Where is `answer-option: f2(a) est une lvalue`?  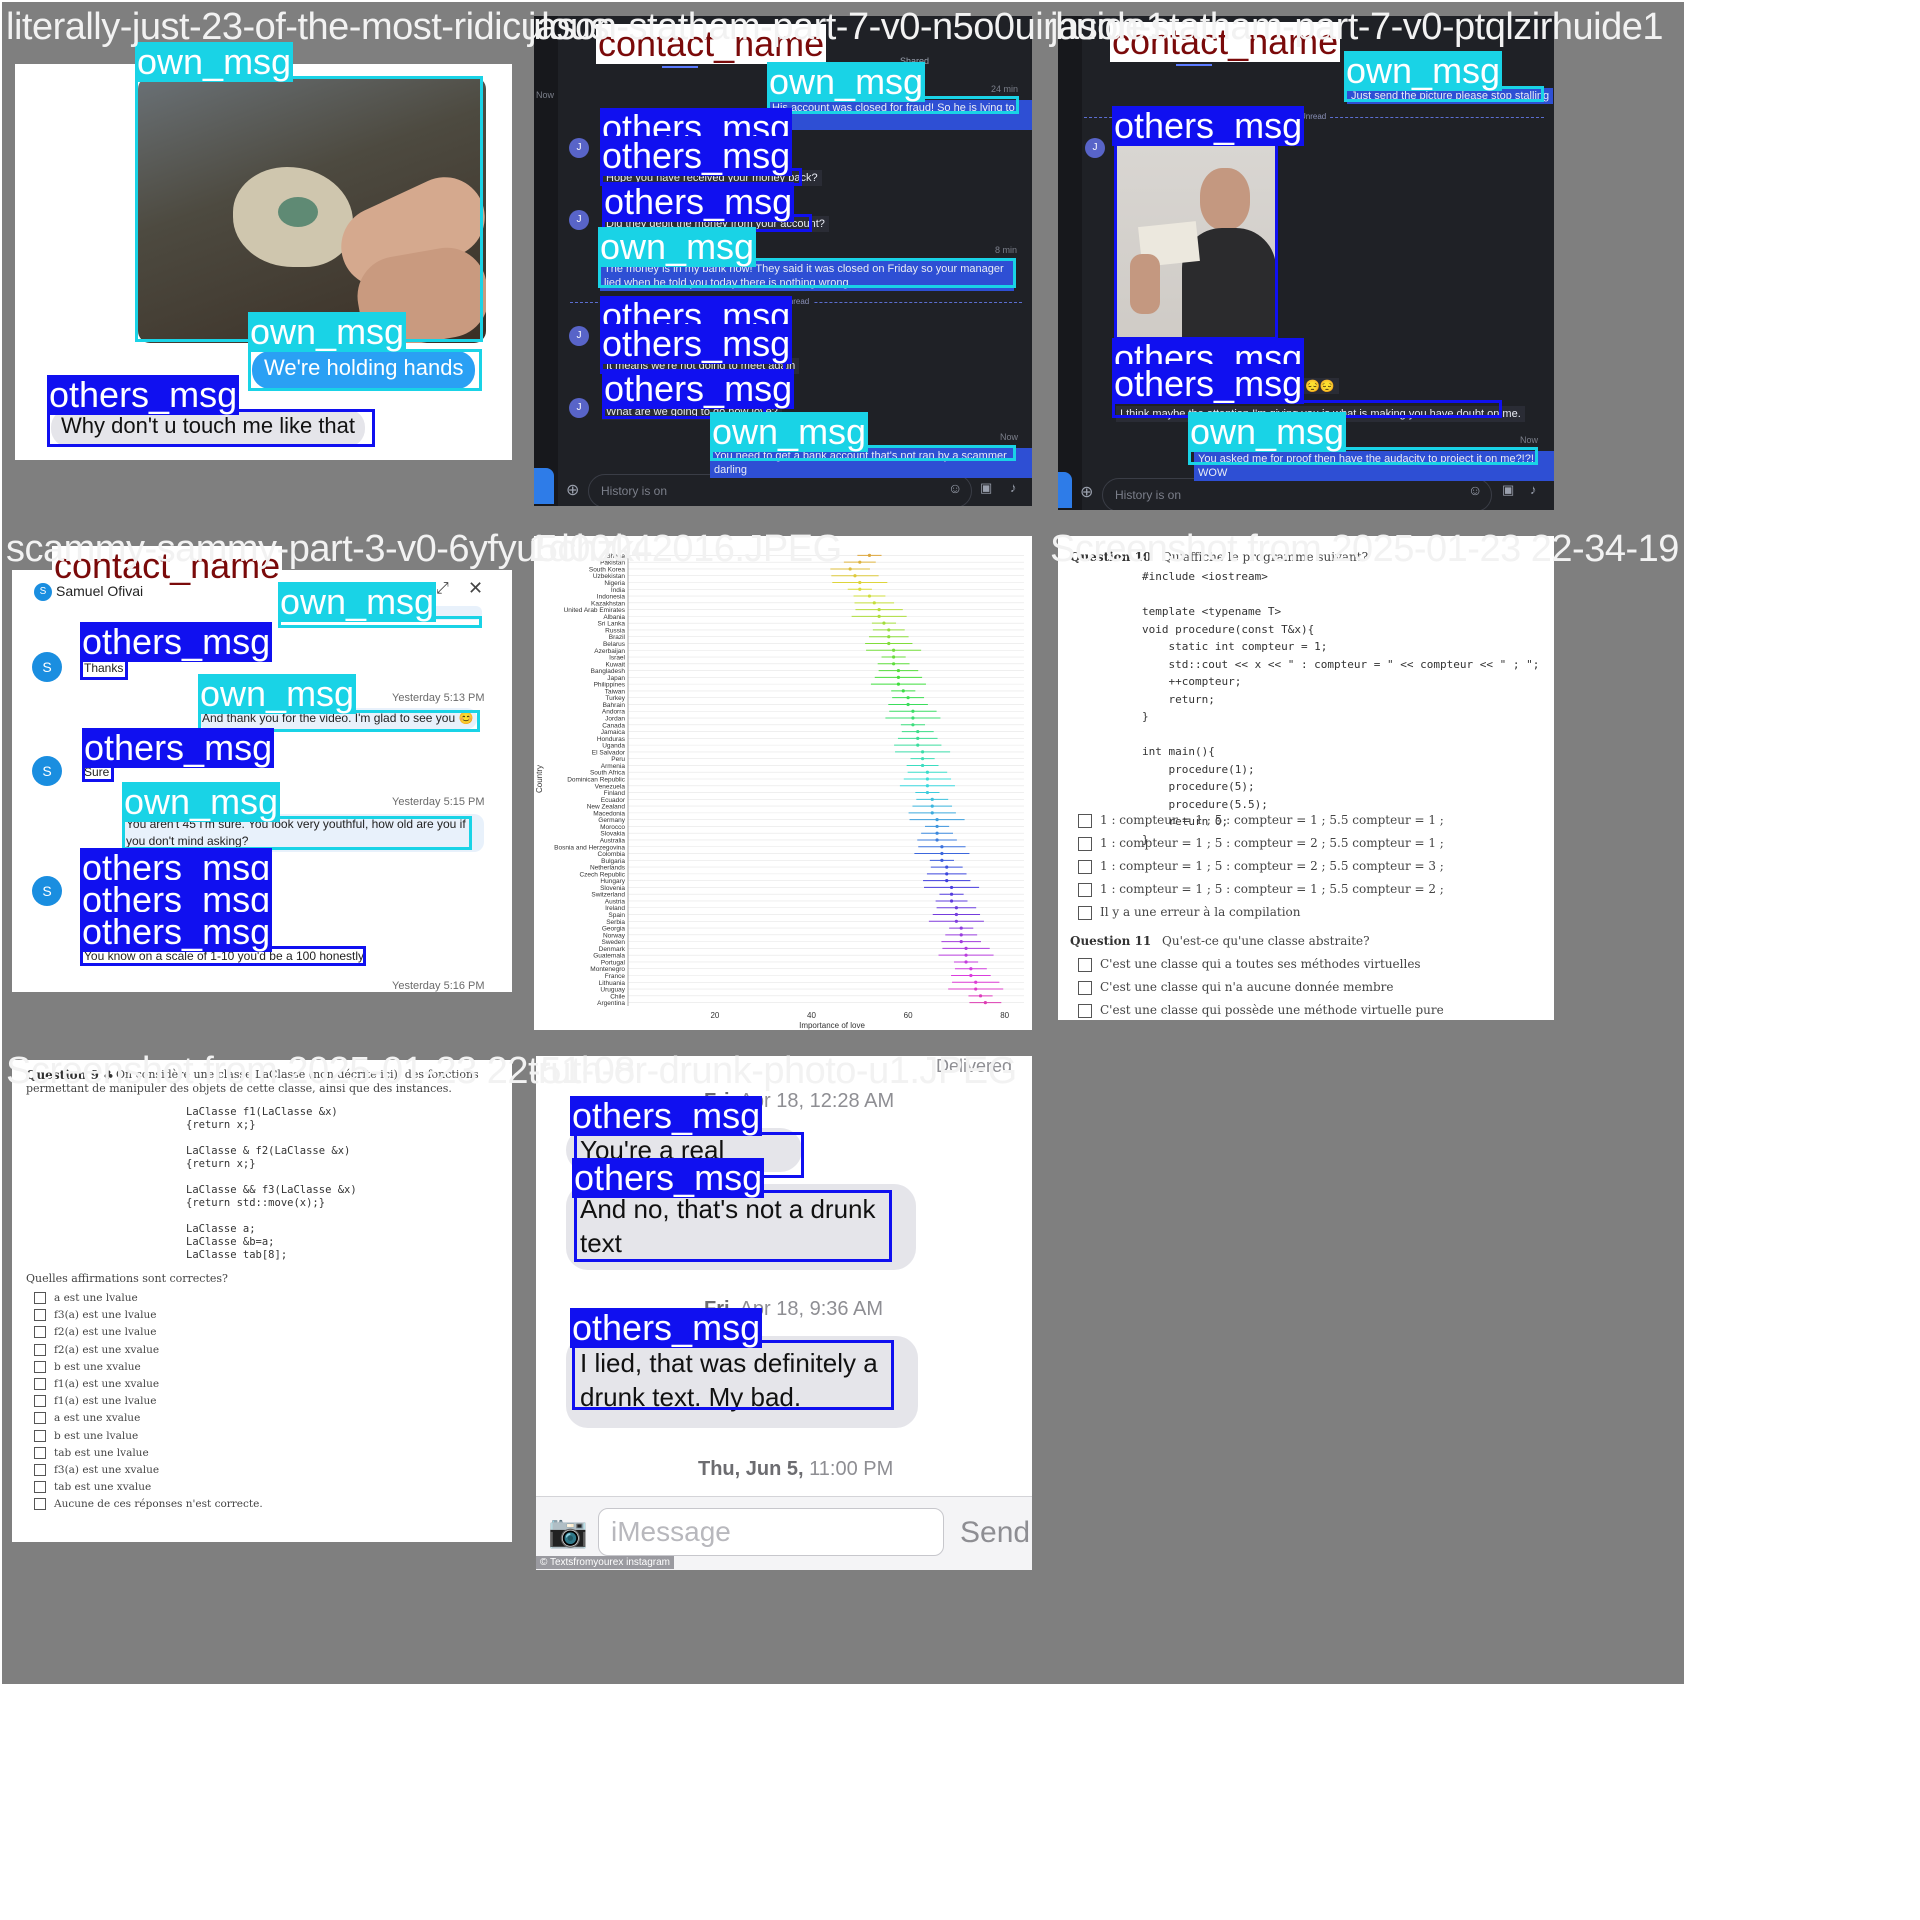 answer-option: f2(a) est une lvalue is located at coordinates (95, 1332).